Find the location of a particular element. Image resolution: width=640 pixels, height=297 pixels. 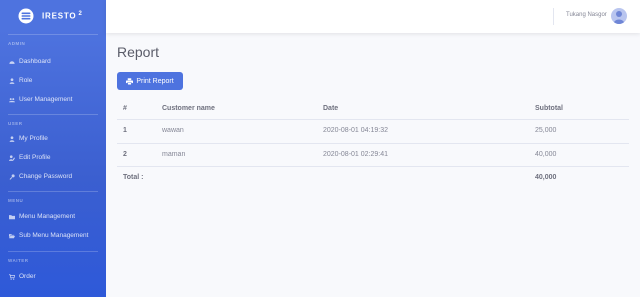

topbar-divider is located at coordinates (553, 16).